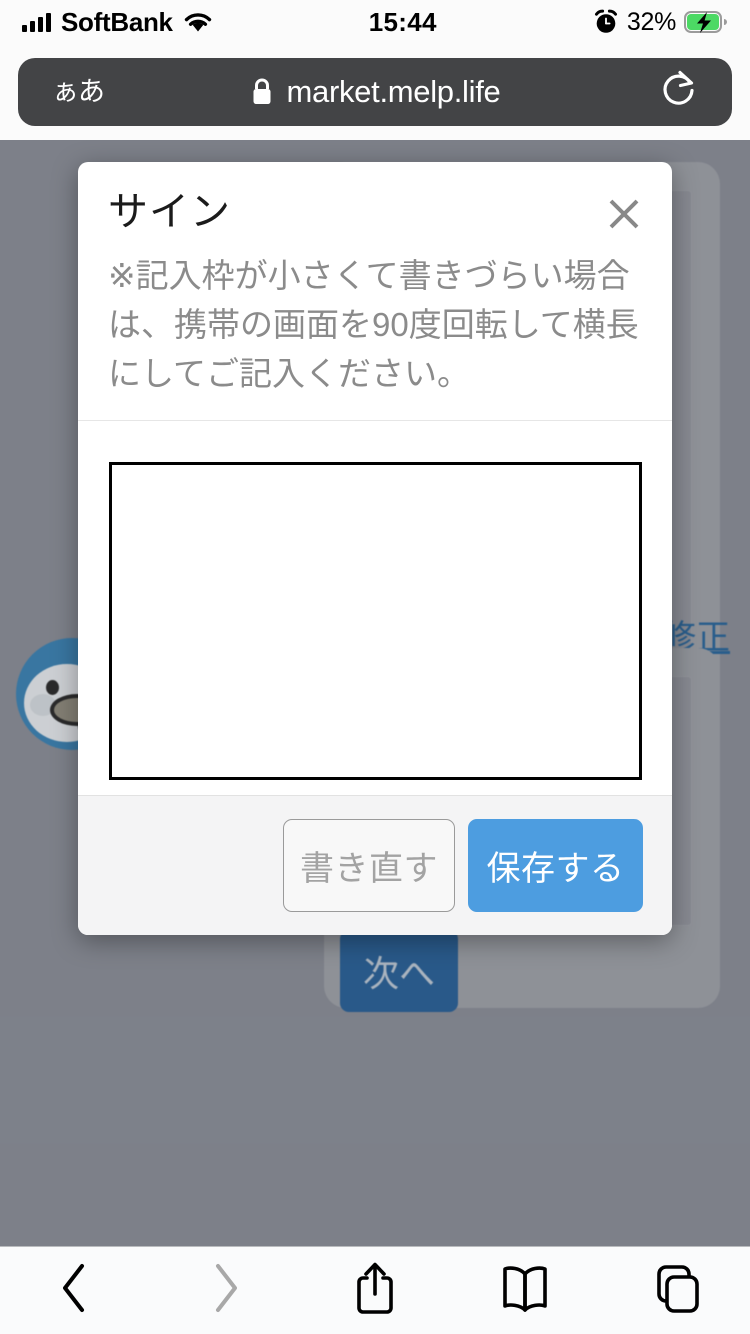 The image size is (750, 1334). What do you see at coordinates (624, 214) in the screenshot?
I see `close-icon` at bounding box center [624, 214].